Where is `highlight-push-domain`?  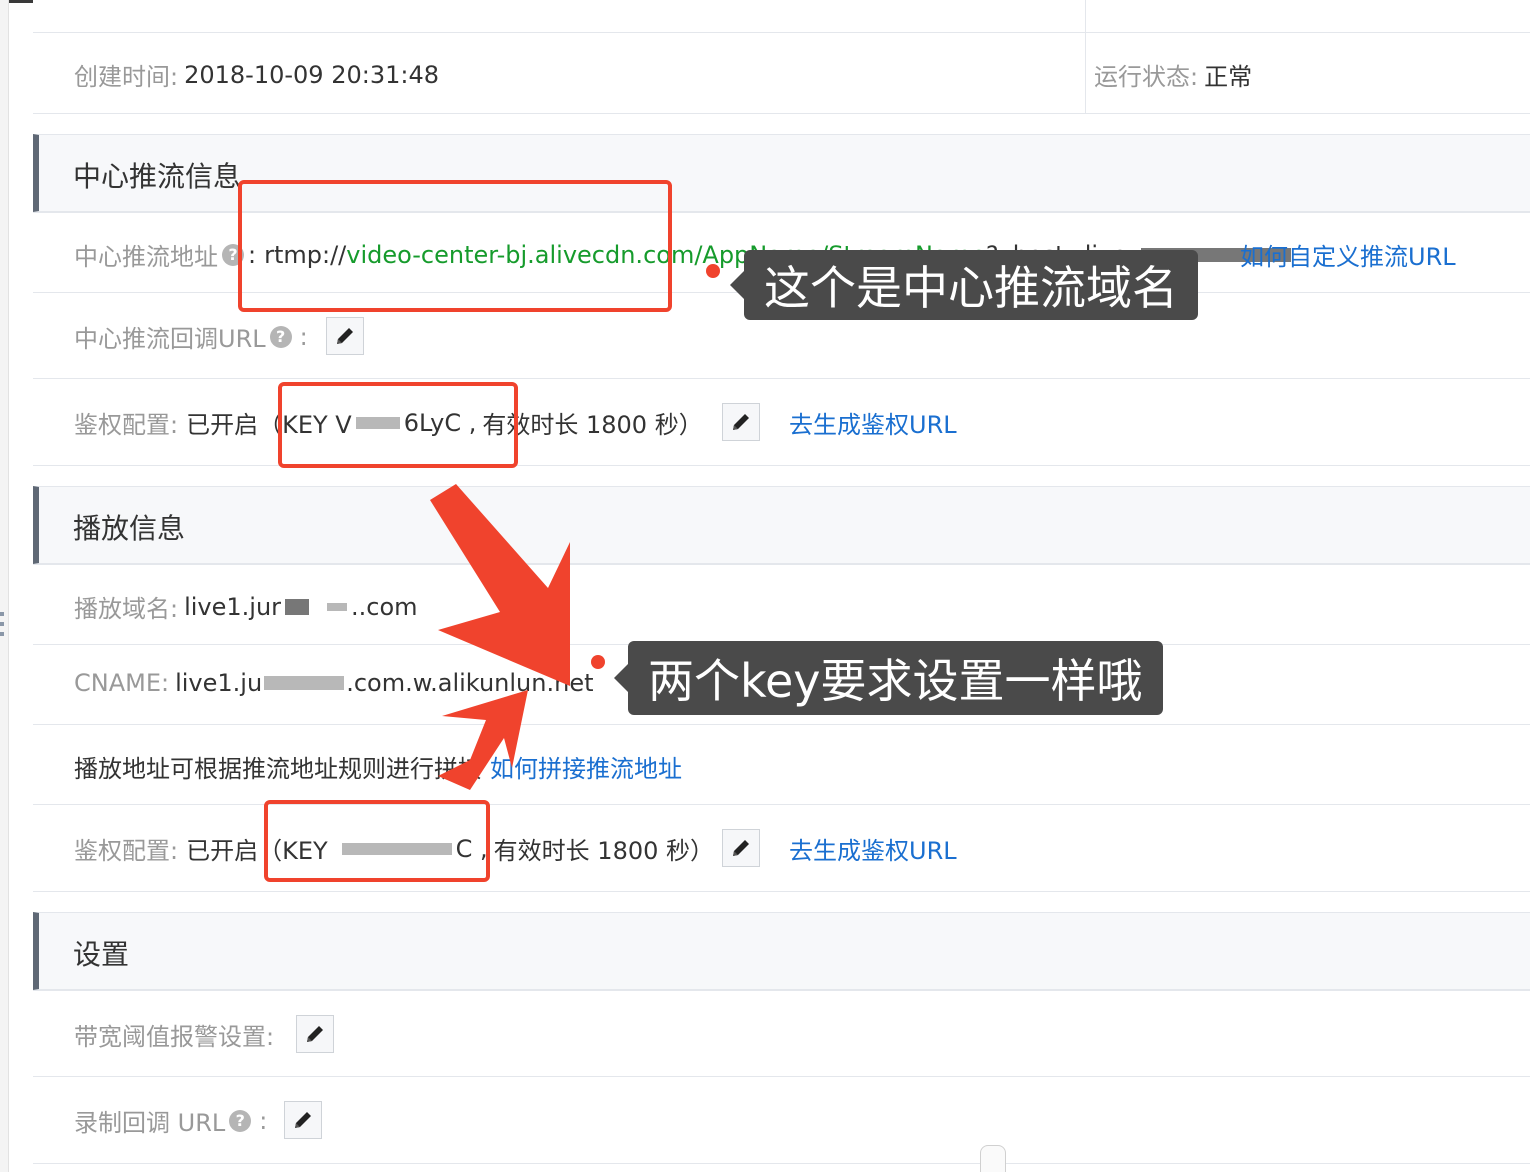
highlight-push-domain is located at coordinates (455, 246).